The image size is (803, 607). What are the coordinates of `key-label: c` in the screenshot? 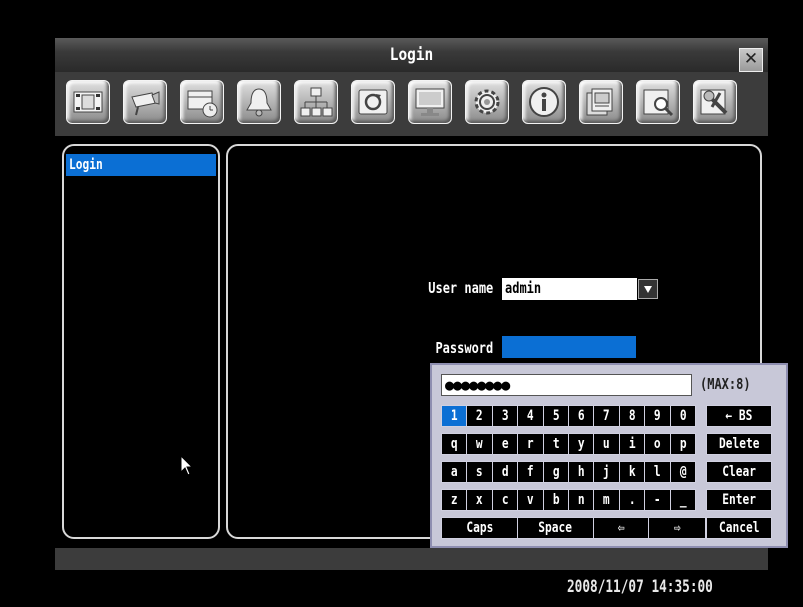 It's located at (505, 500).